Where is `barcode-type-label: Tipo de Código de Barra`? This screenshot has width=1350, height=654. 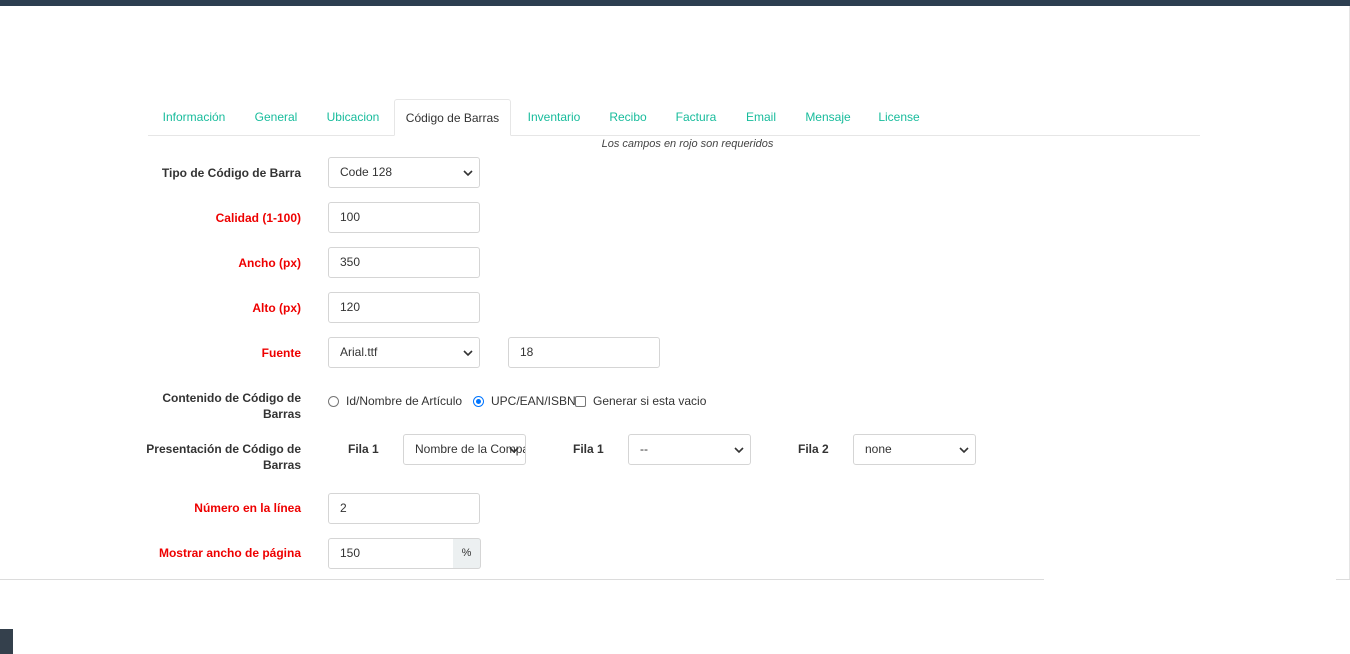
barcode-type-label: Tipo de Código de Barra is located at coordinates (231, 173).